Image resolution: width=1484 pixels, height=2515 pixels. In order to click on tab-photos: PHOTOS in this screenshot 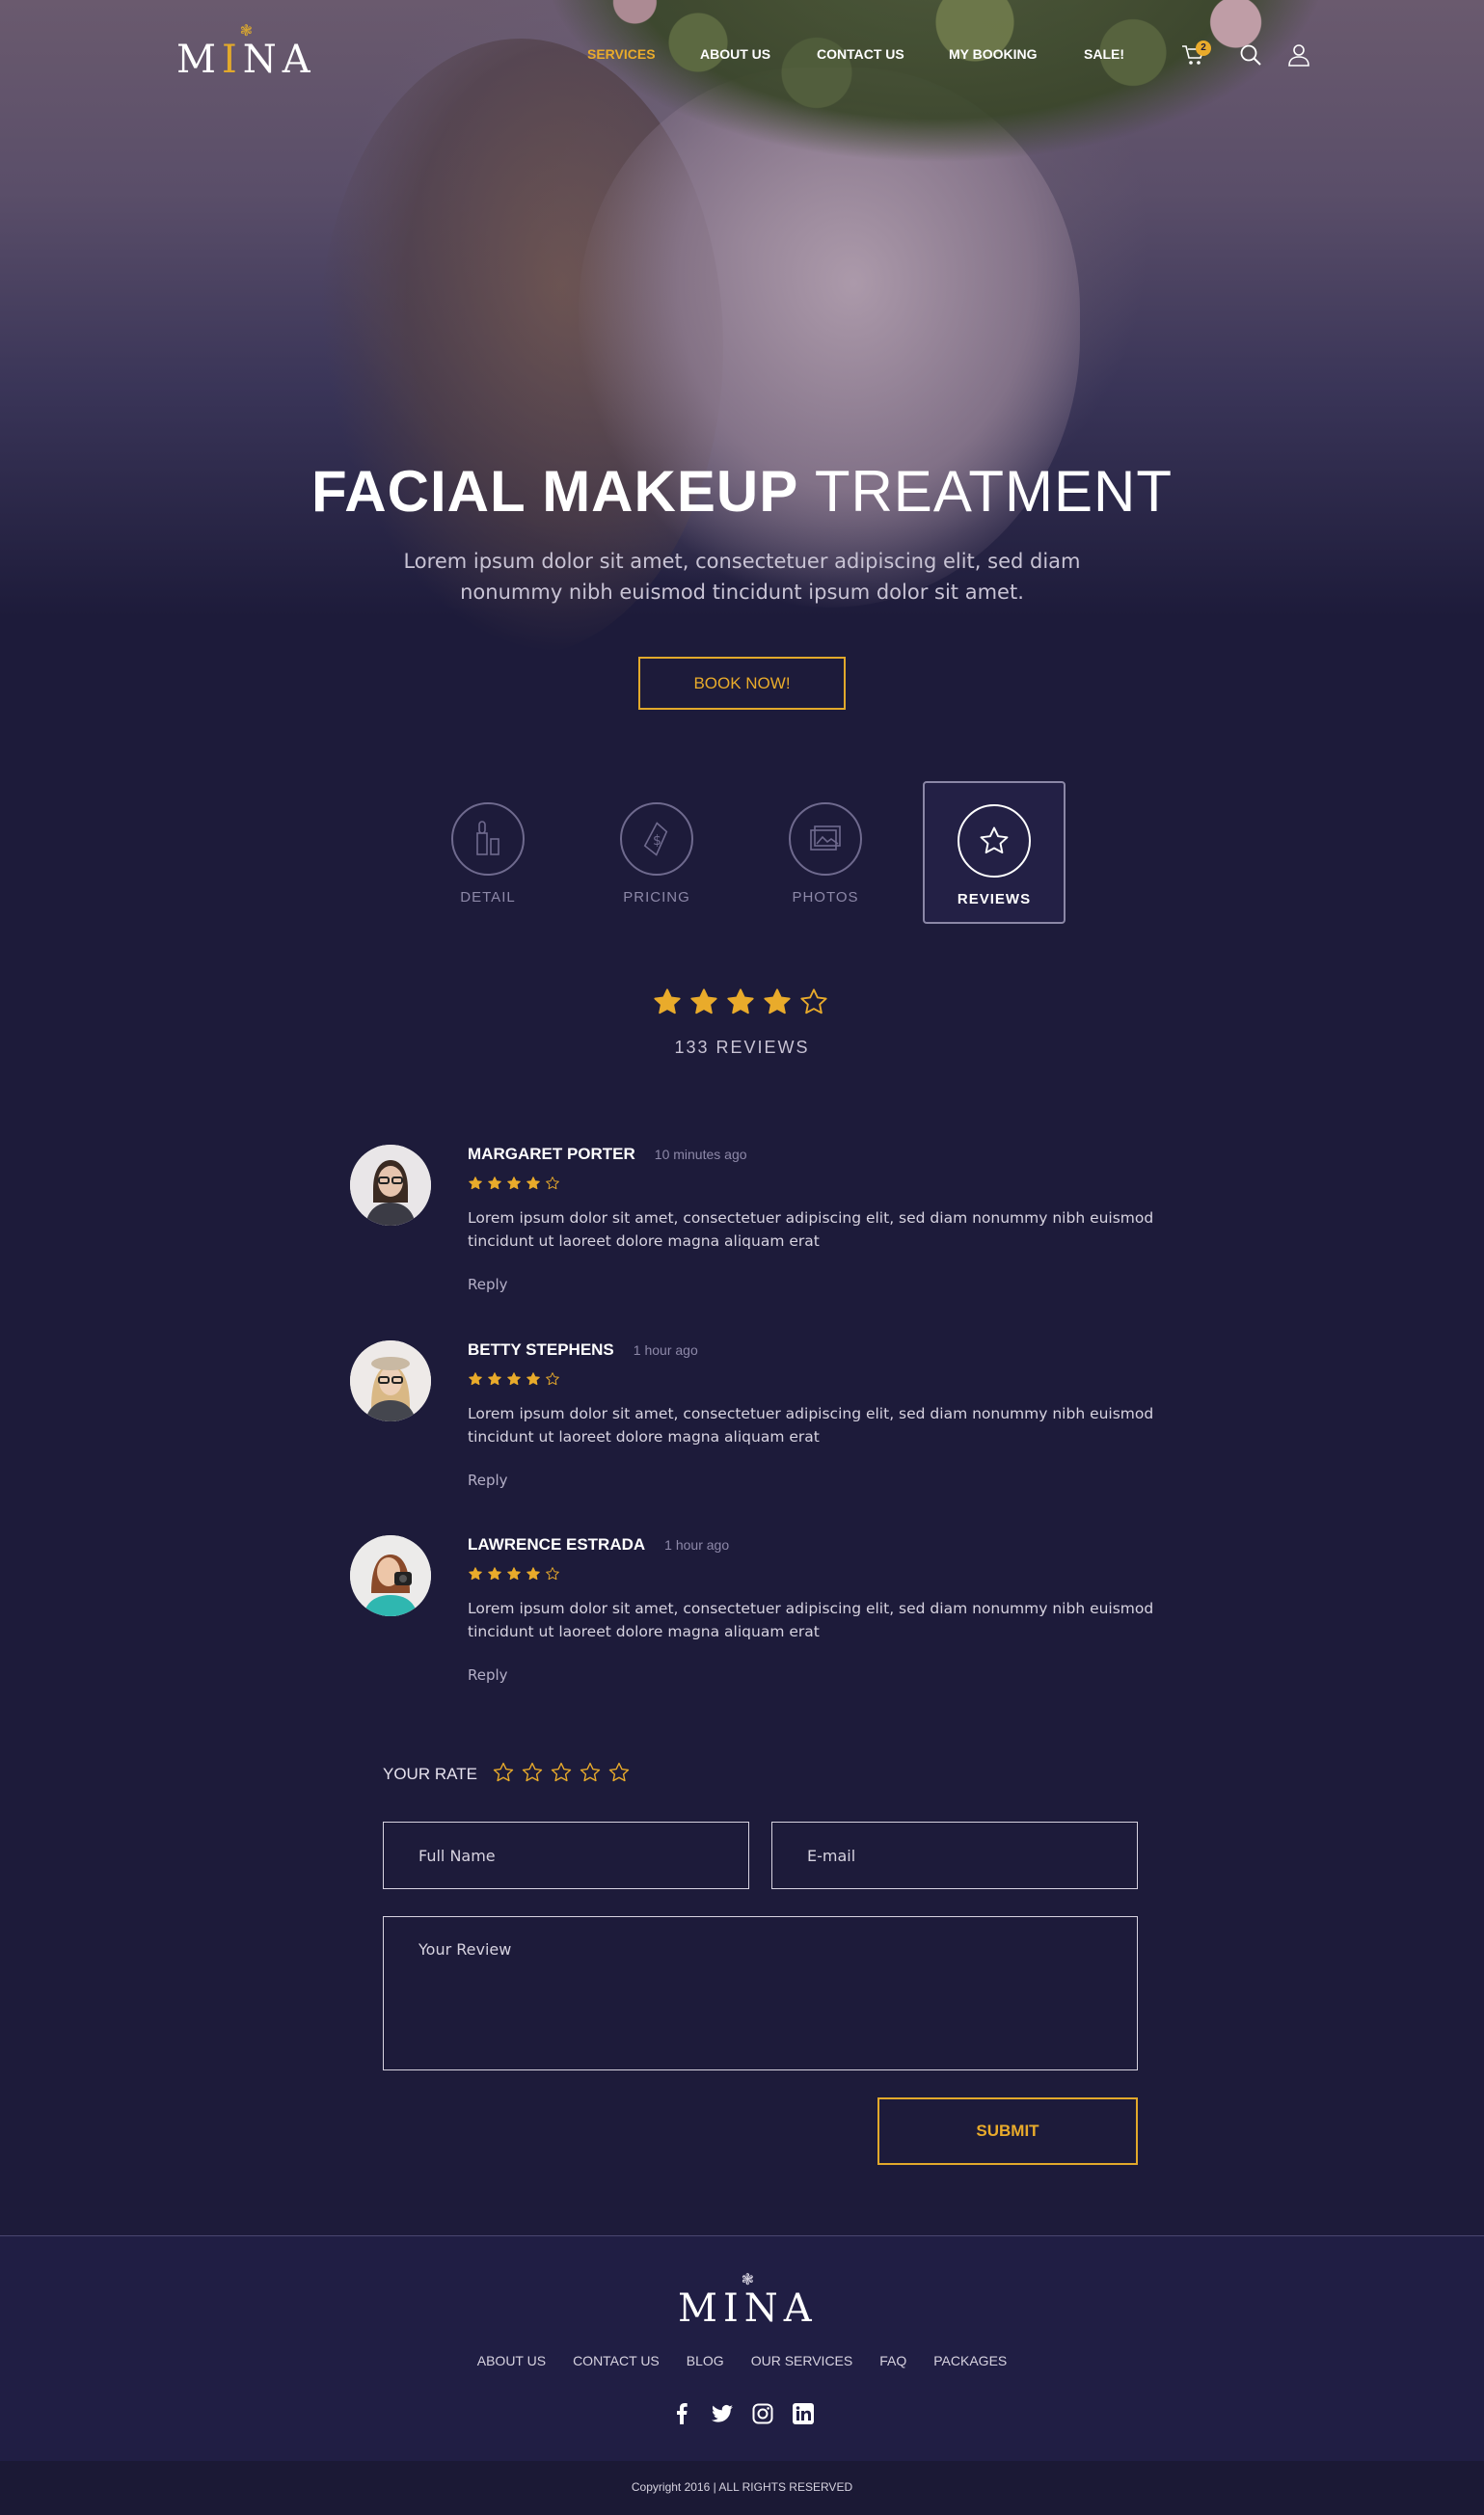, I will do `click(825, 853)`.